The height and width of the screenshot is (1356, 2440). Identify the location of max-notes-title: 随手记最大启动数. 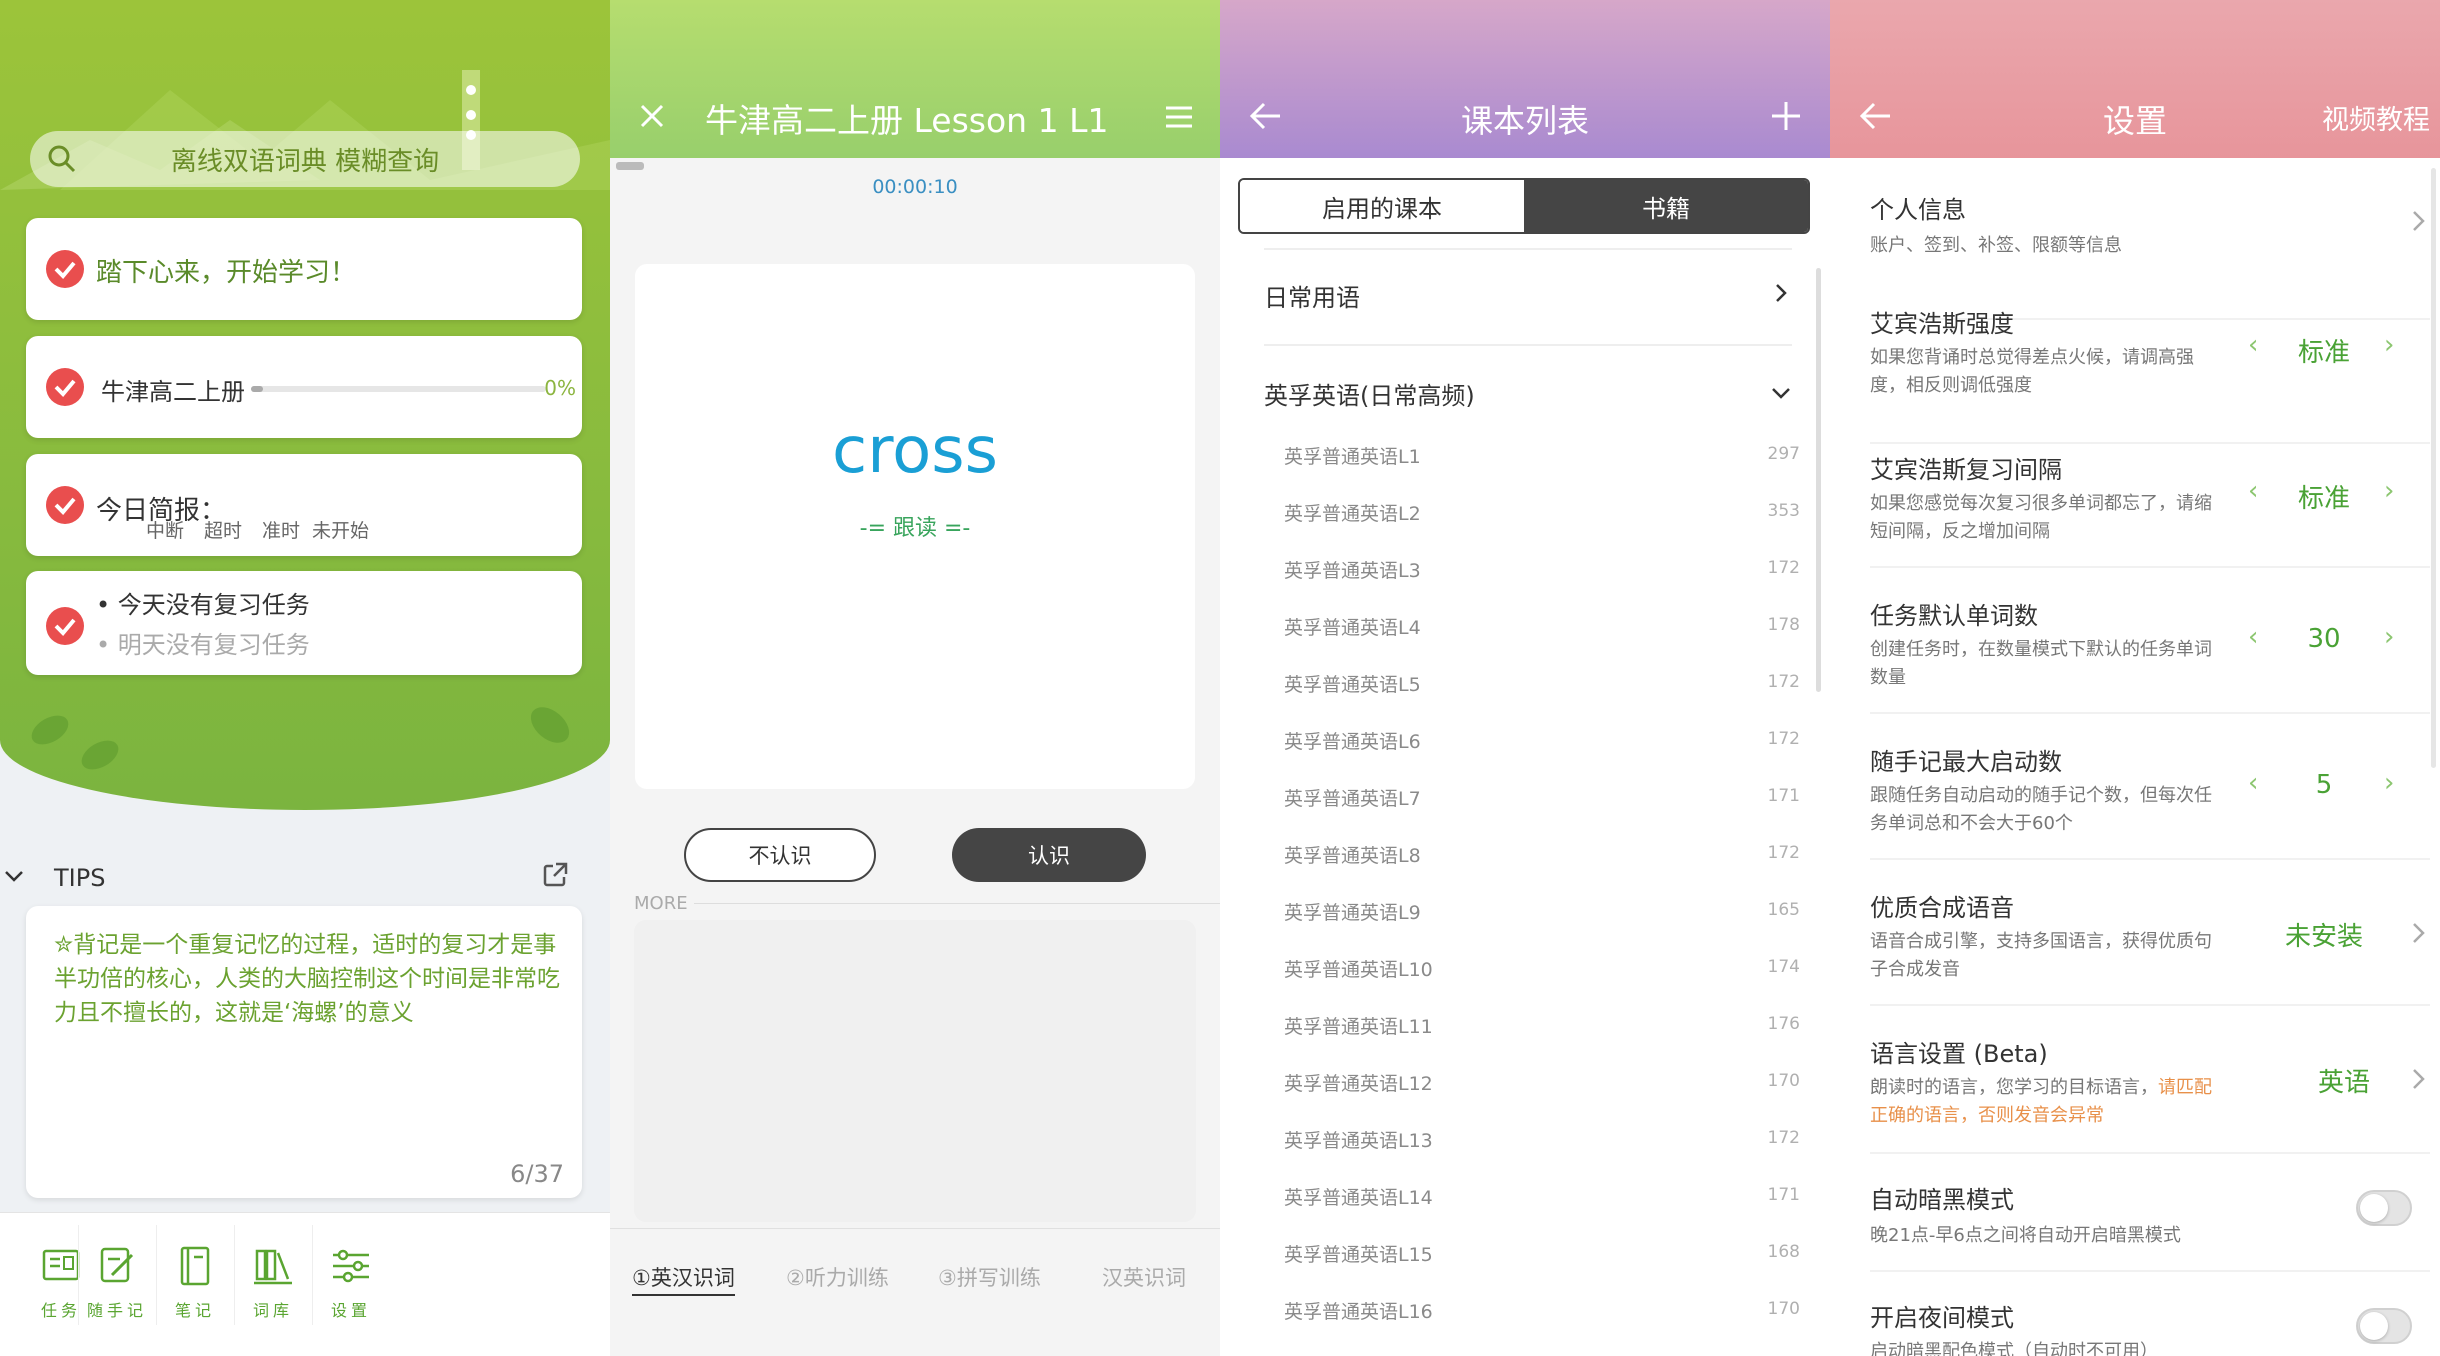
(1966, 762).